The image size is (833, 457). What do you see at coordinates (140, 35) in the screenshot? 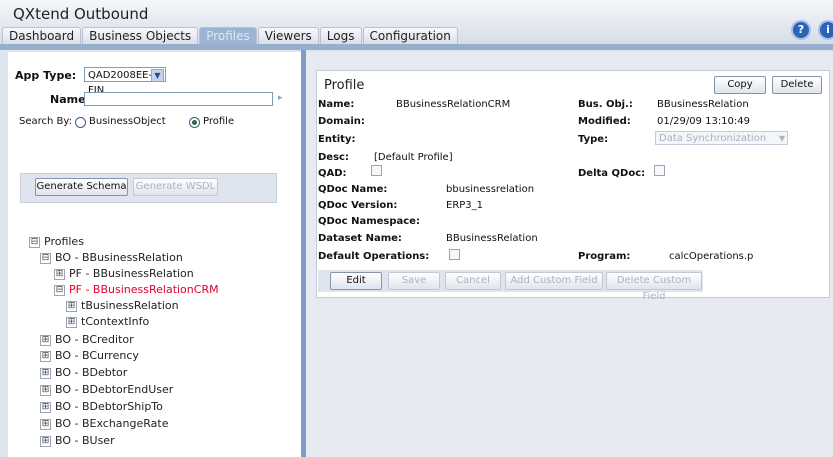
I see `tab-business-objects: Business Objects` at bounding box center [140, 35].